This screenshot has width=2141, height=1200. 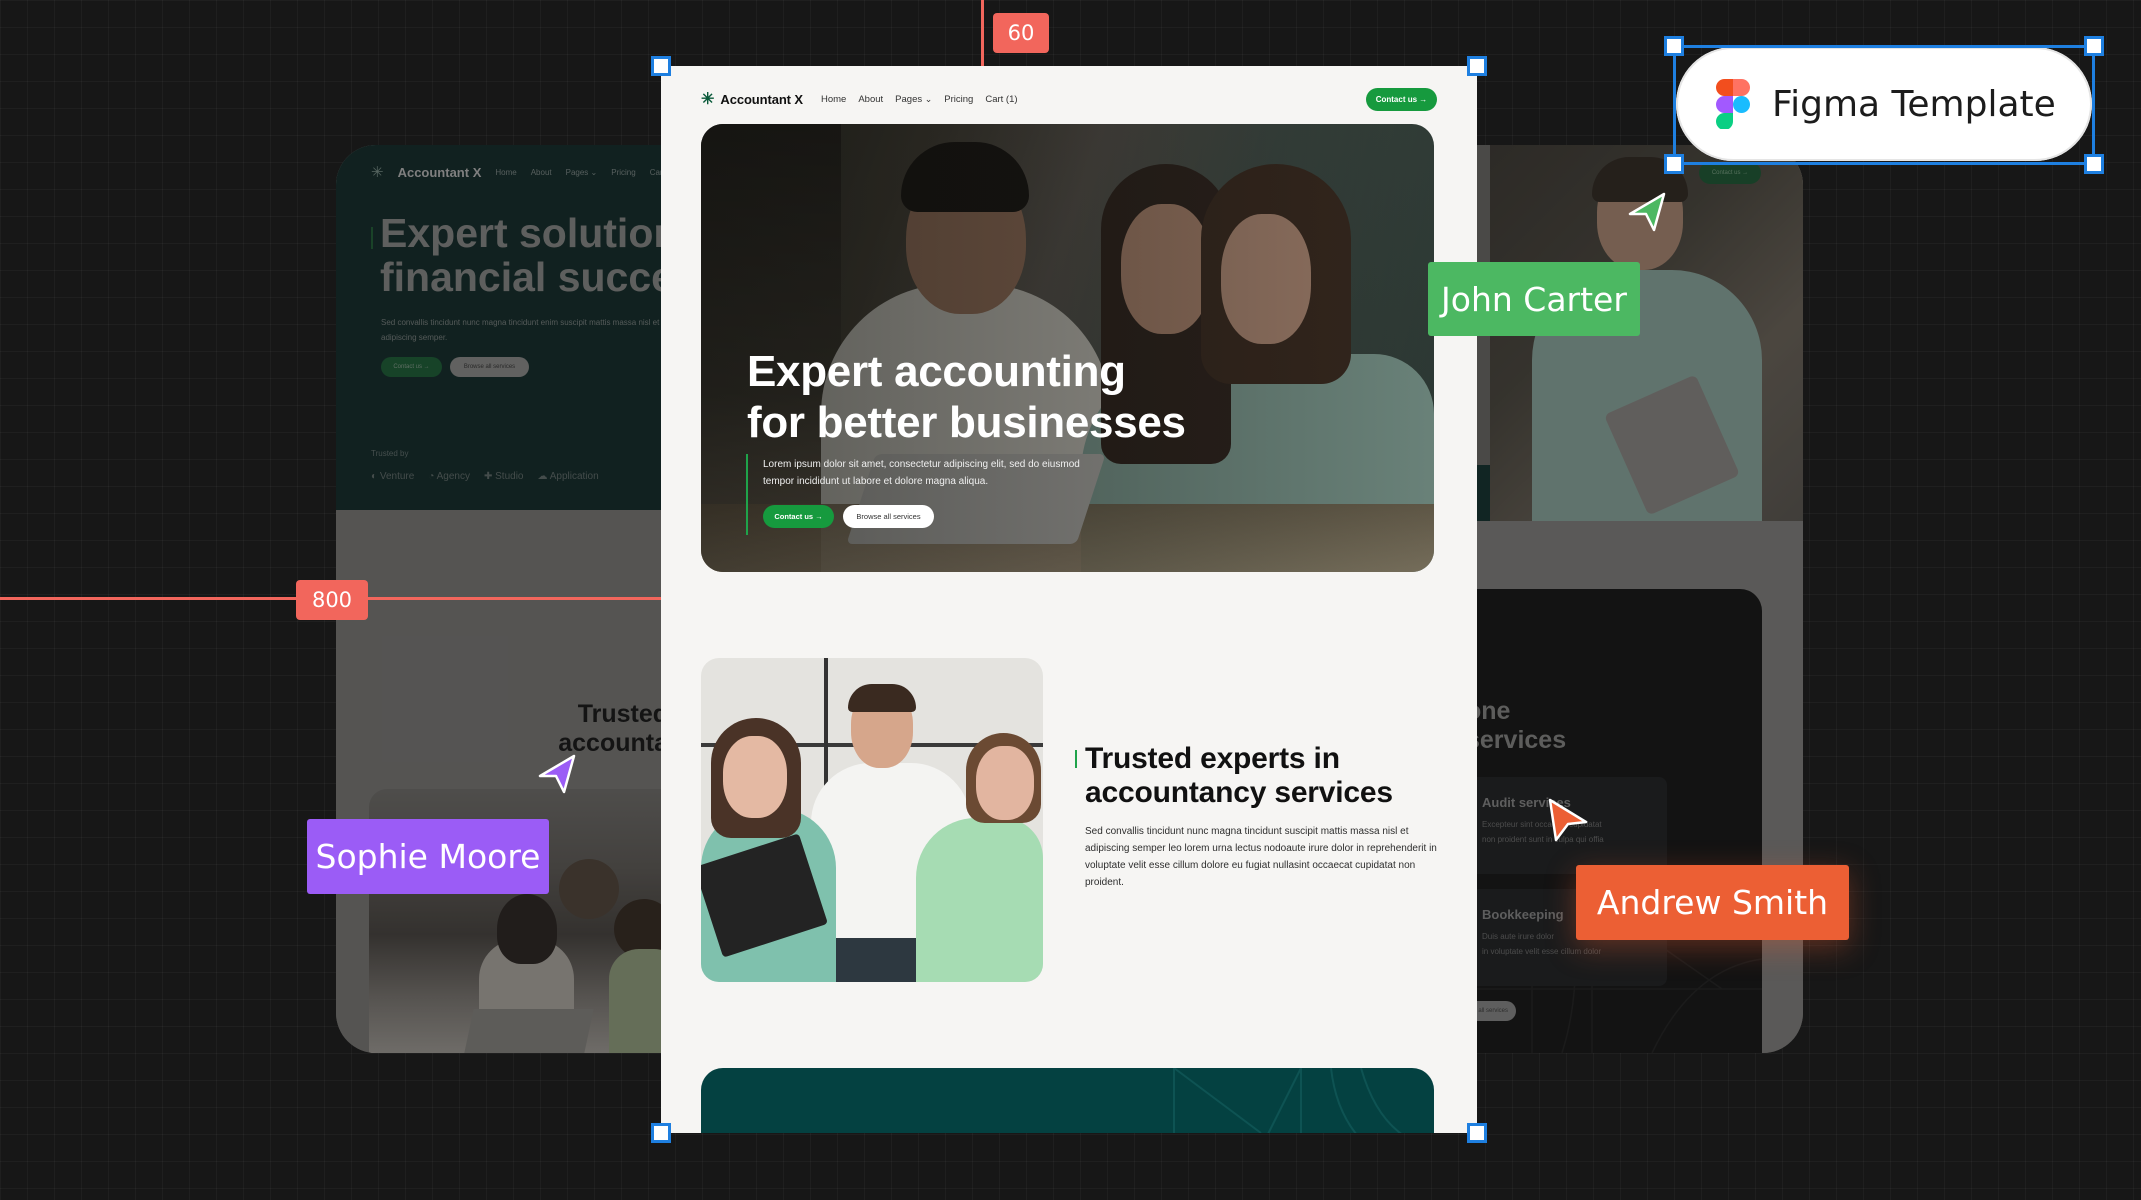 I want to click on spacing-badge: 60, so click(x=1021, y=33).